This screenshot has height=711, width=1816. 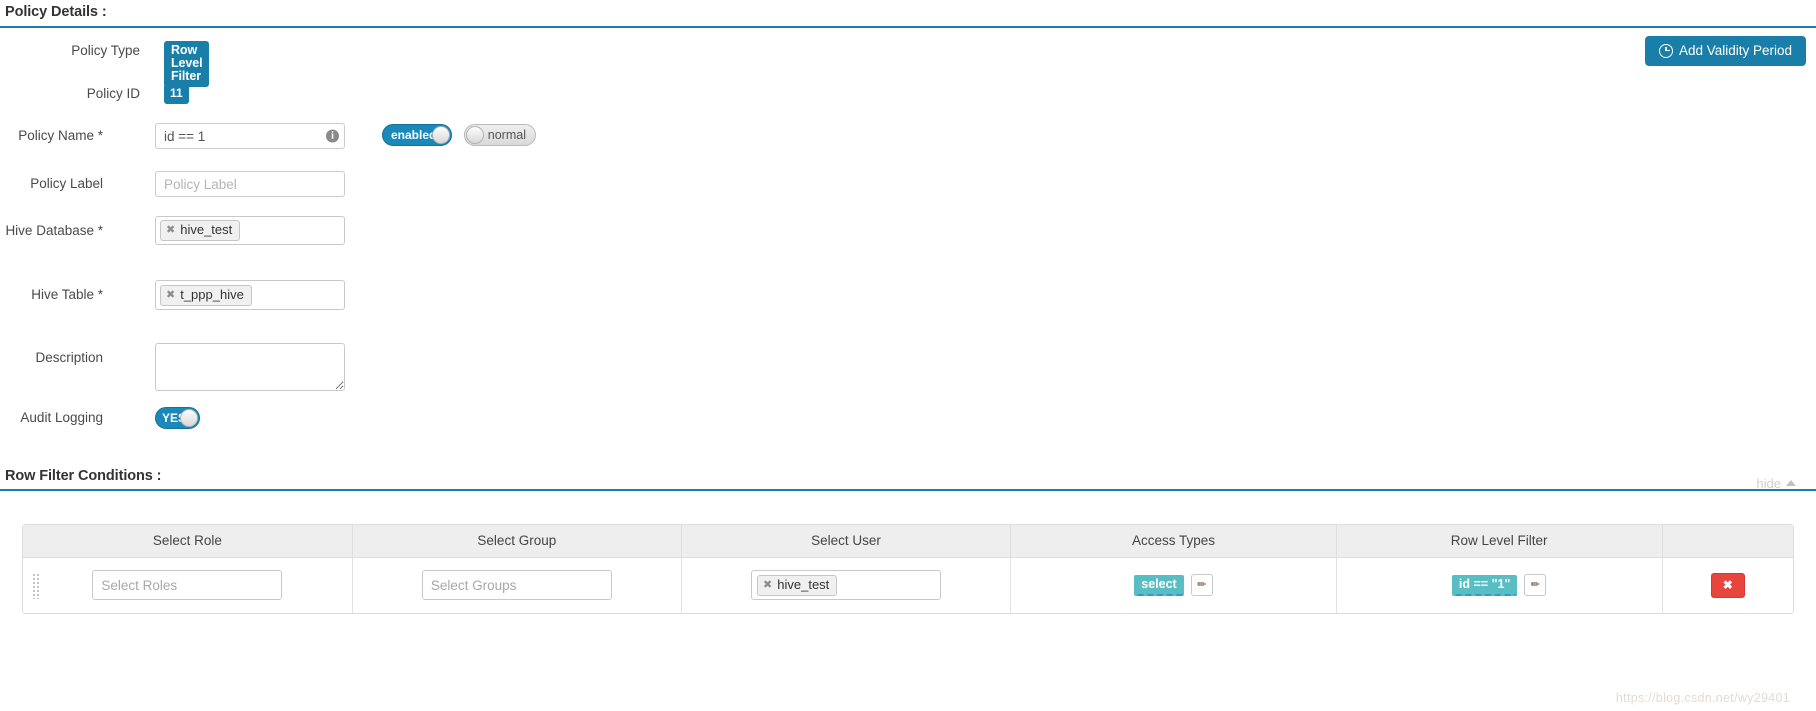 What do you see at coordinates (1499, 541) in the screenshot?
I see `column-header-row-level-filter: Row Level Filter` at bounding box center [1499, 541].